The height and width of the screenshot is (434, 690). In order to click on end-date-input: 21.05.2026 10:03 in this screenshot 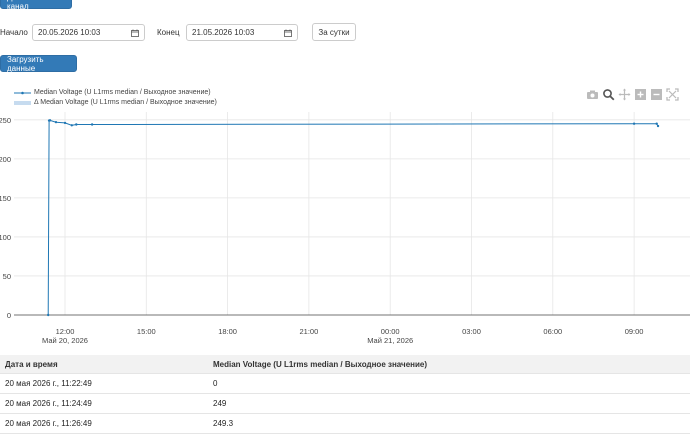, I will do `click(242, 32)`.